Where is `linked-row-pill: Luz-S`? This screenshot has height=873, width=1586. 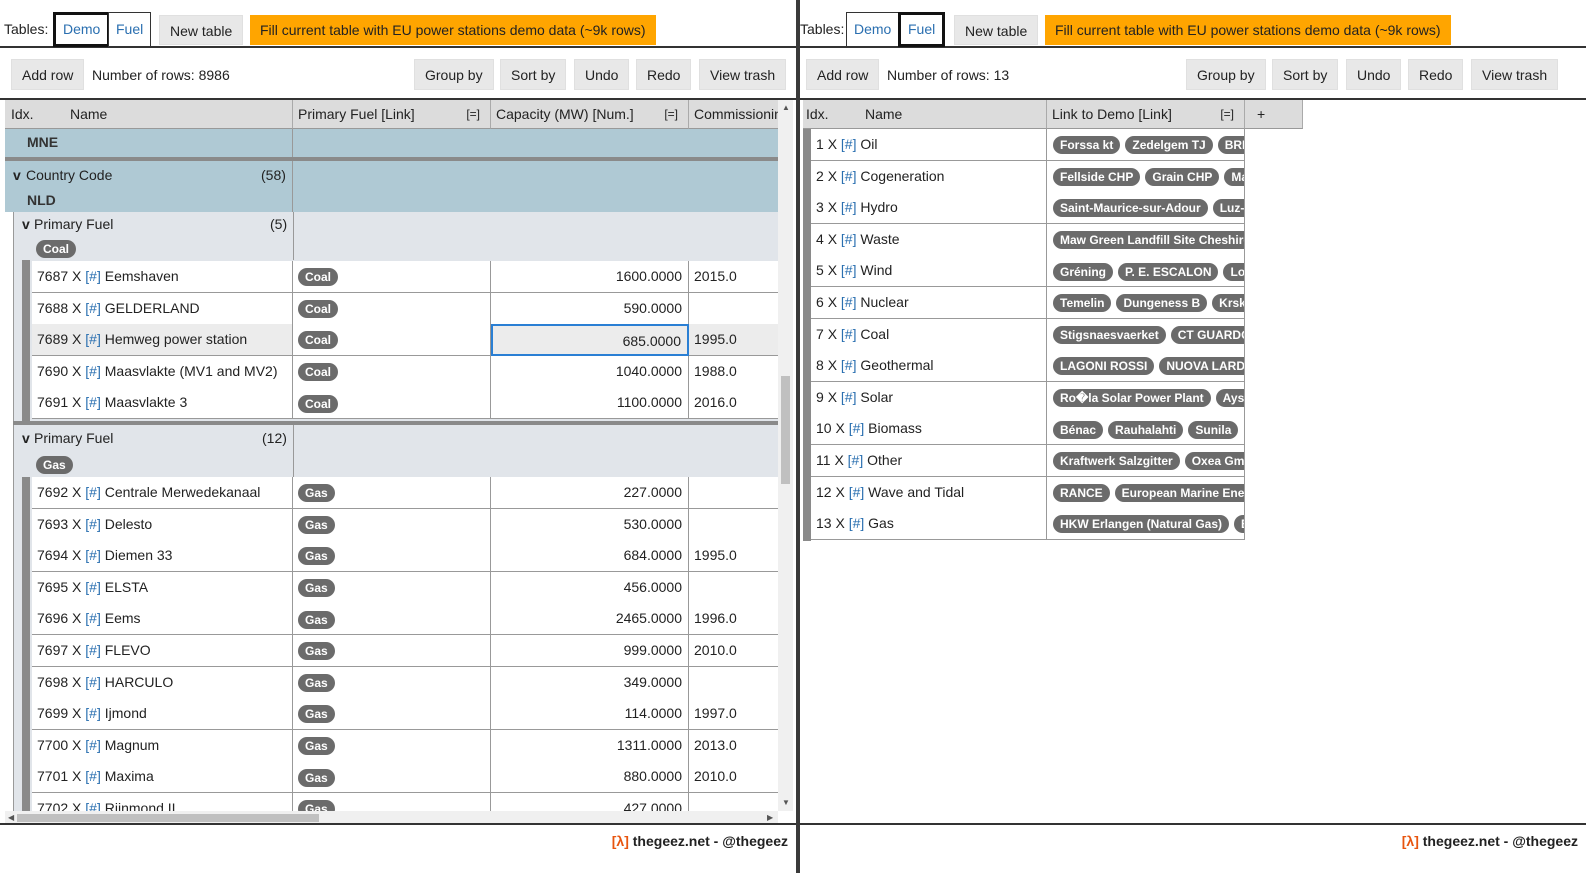 linked-row-pill: Luz-S is located at coordinates (1228, 208).